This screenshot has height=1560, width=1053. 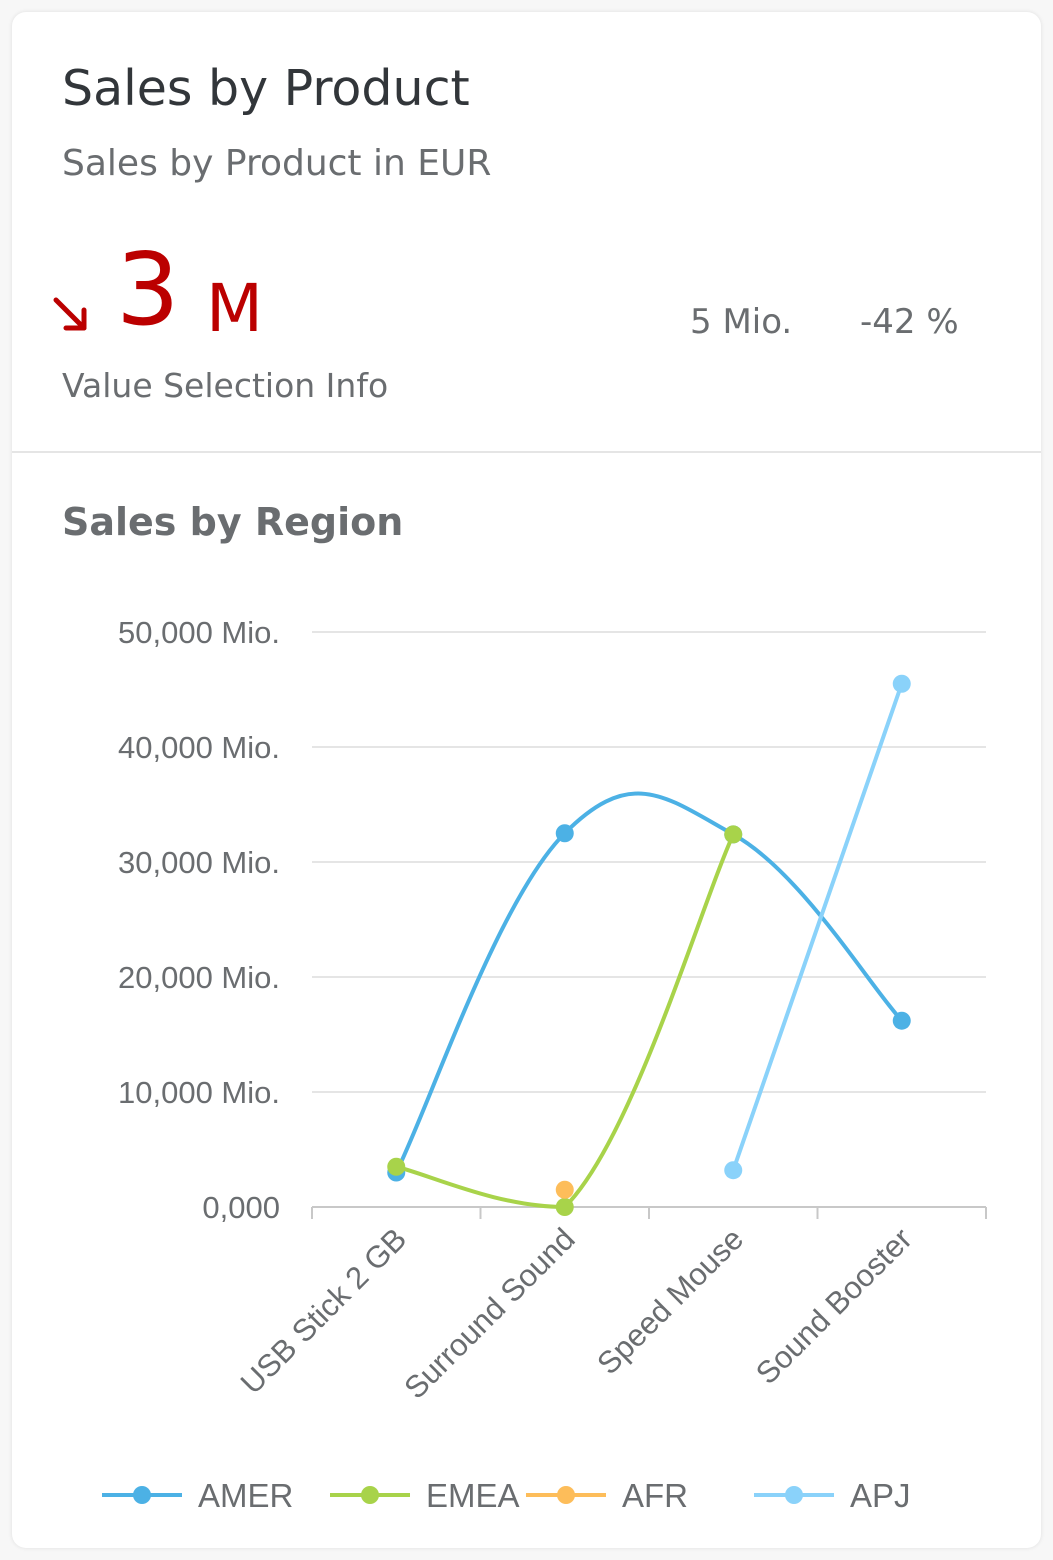 I want to click on legend-label-afr: AFR, so click(x=655, y=1495).